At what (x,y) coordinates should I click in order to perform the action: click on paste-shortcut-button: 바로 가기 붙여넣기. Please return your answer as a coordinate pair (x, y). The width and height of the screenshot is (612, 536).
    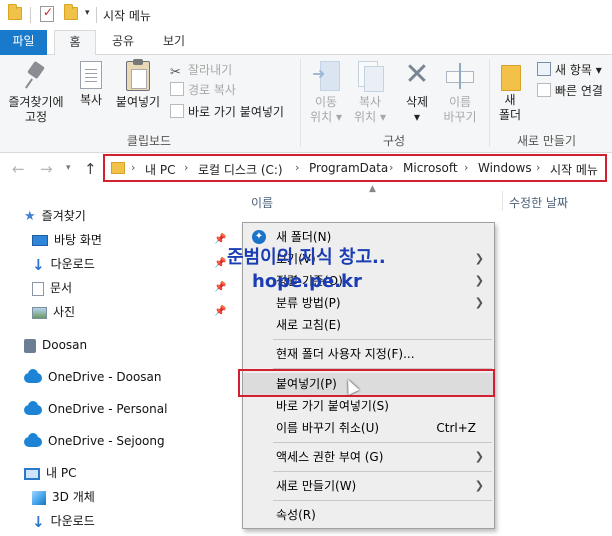
    Looking at the image, I should click on (227, 112).